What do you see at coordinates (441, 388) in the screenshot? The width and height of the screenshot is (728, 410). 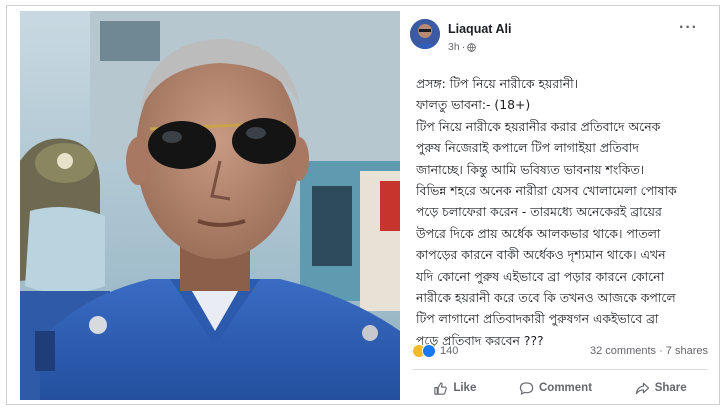 I see `thumbs-up-icon` at bounding box center [441, 388].